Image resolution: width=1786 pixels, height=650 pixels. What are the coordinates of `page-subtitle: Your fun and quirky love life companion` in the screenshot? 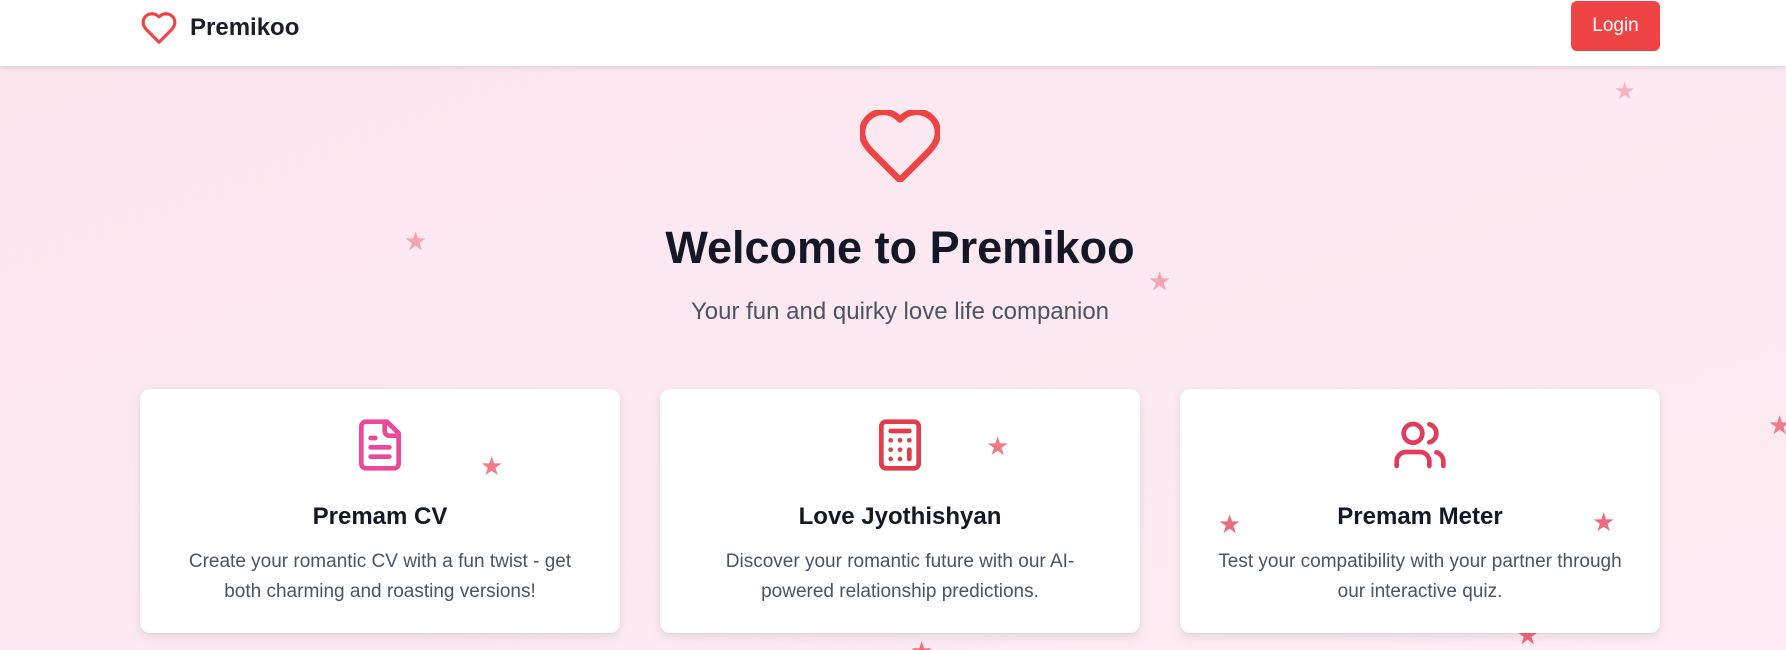 It's located at (900, 311).